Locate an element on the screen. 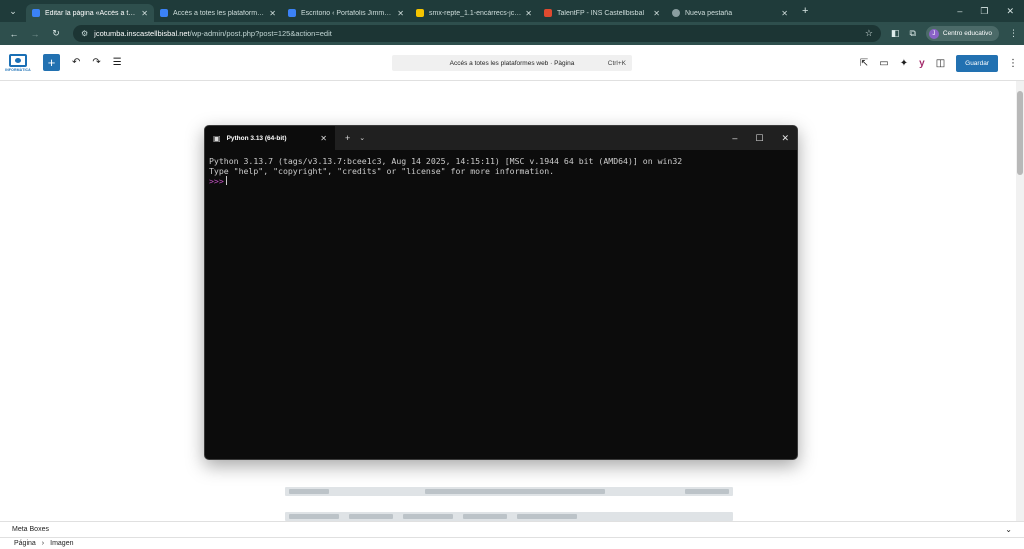  extensions-puzzle-icon: ⧉ is located at coordinates (912, 33).